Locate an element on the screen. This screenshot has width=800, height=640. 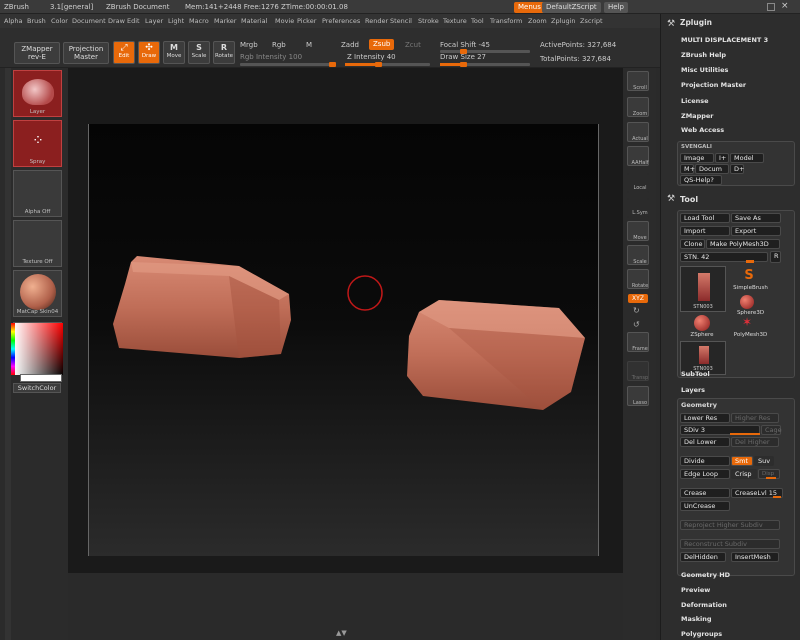
reproject-higher-subdiv-button: Reproject Higher Subdiv is located at coordinates (730, 525).